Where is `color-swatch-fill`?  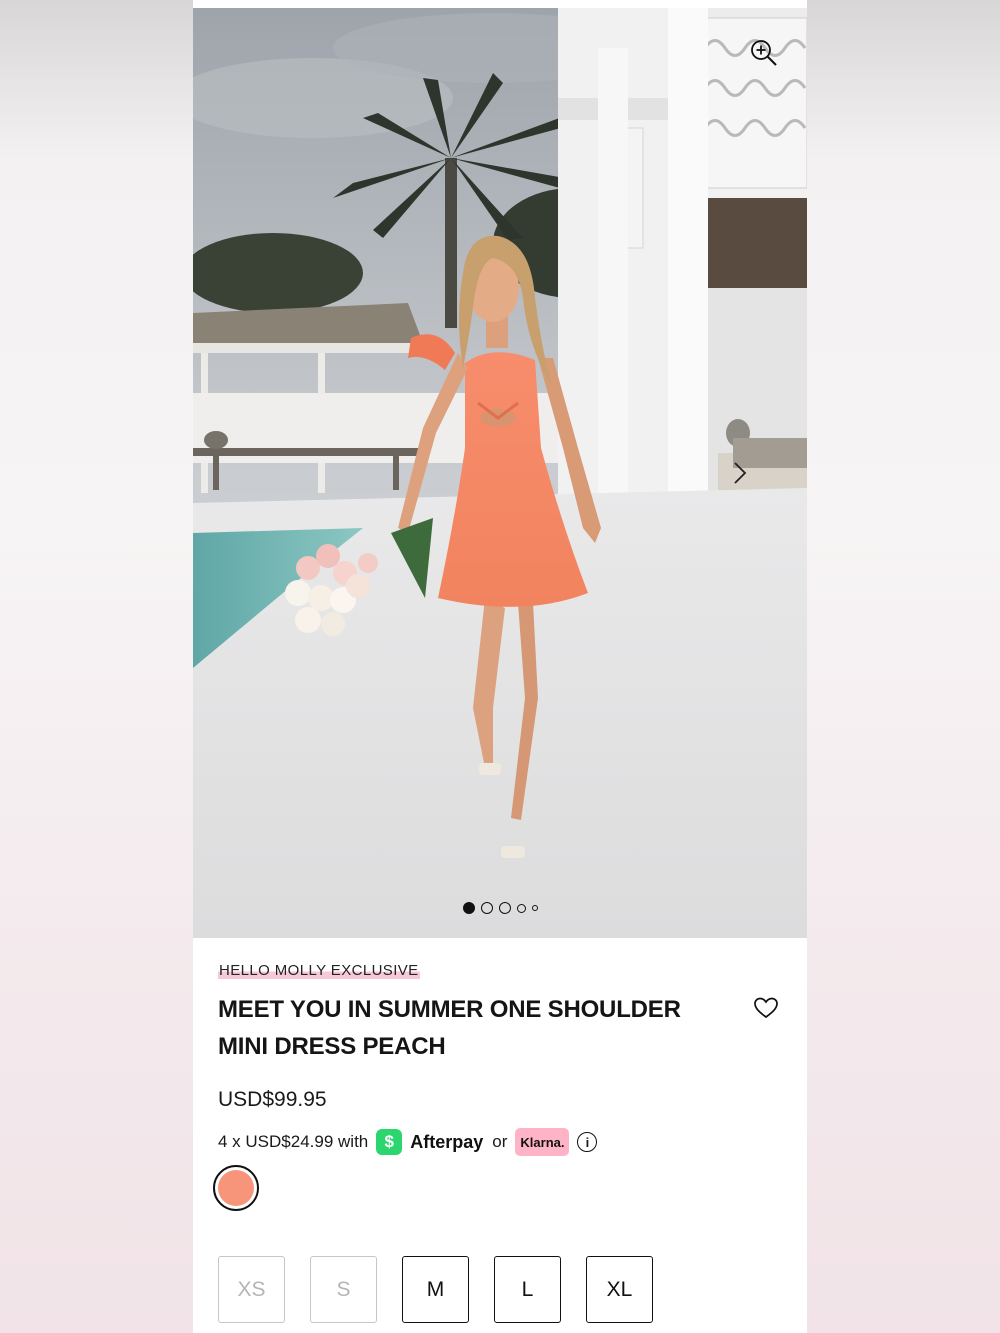
color-swatch-fill is located at coordinates (236, 1188).